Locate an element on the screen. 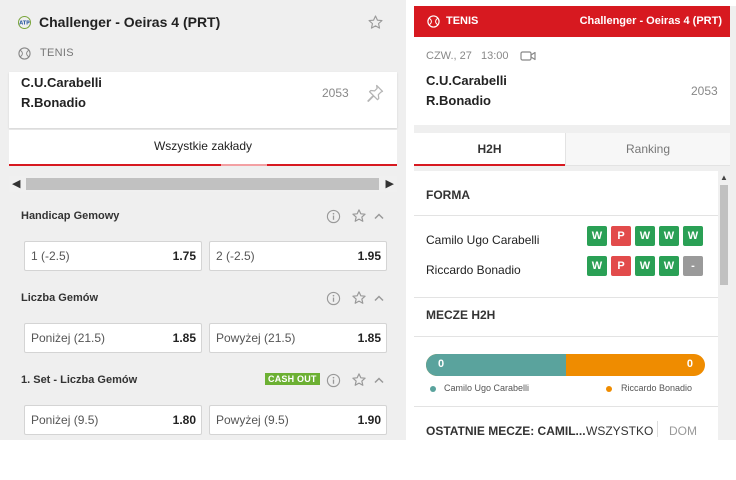 This screenshot has width=736, height=480. odd-button: 1 (-2.5) 1.75 is located at coordinates (113, 256).